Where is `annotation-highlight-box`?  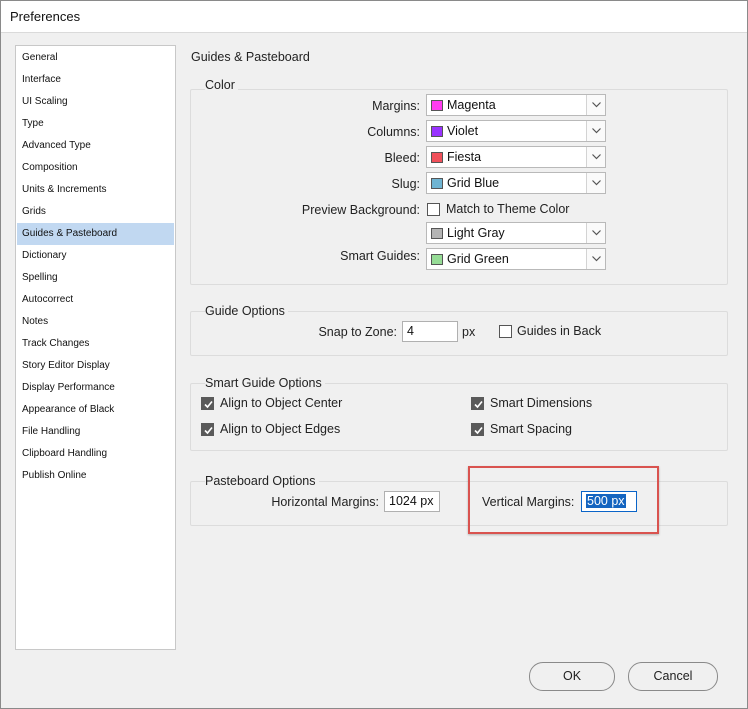
annotation-highlight-box is located at coordinates (563, 500).